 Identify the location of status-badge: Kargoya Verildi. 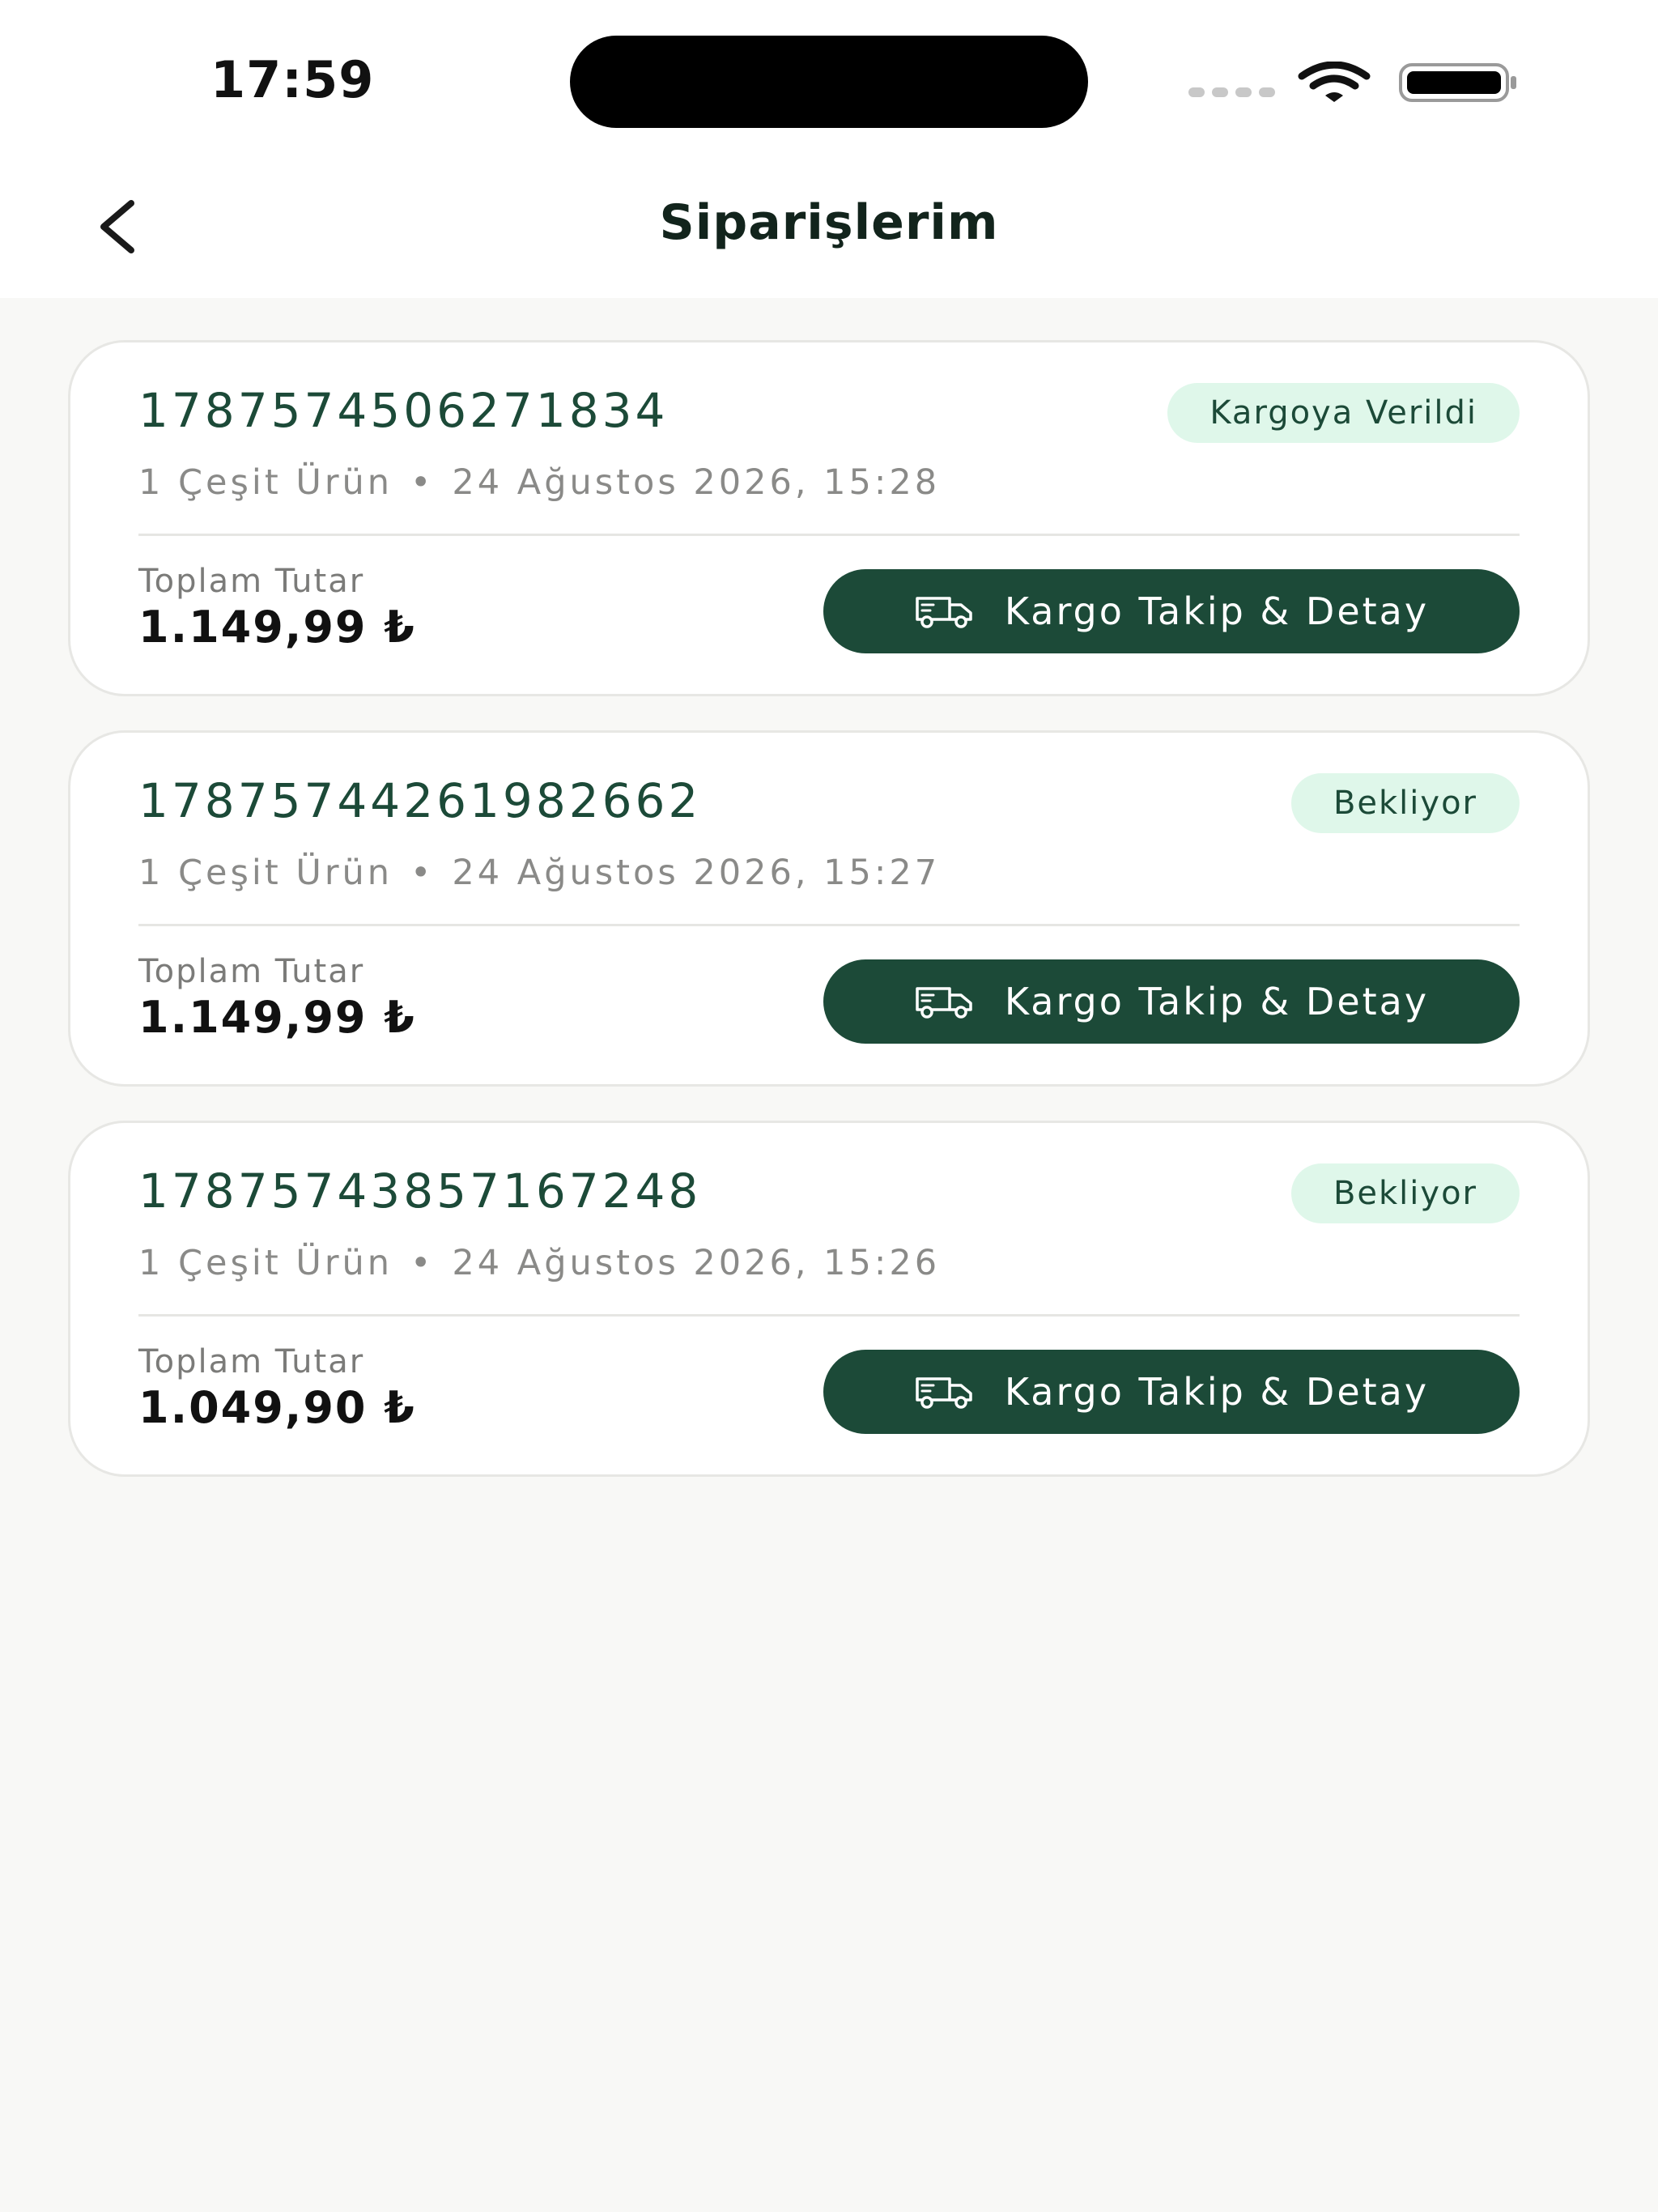
(1343, 413).